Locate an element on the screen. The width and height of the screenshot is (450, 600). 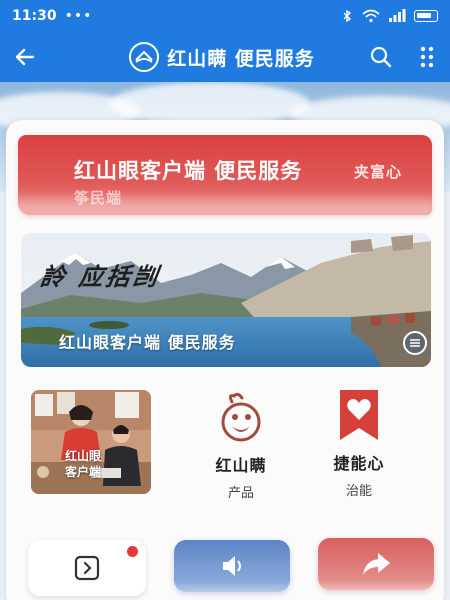
photo-label-line1: 红山眼 is located at coordinates (83, 456).